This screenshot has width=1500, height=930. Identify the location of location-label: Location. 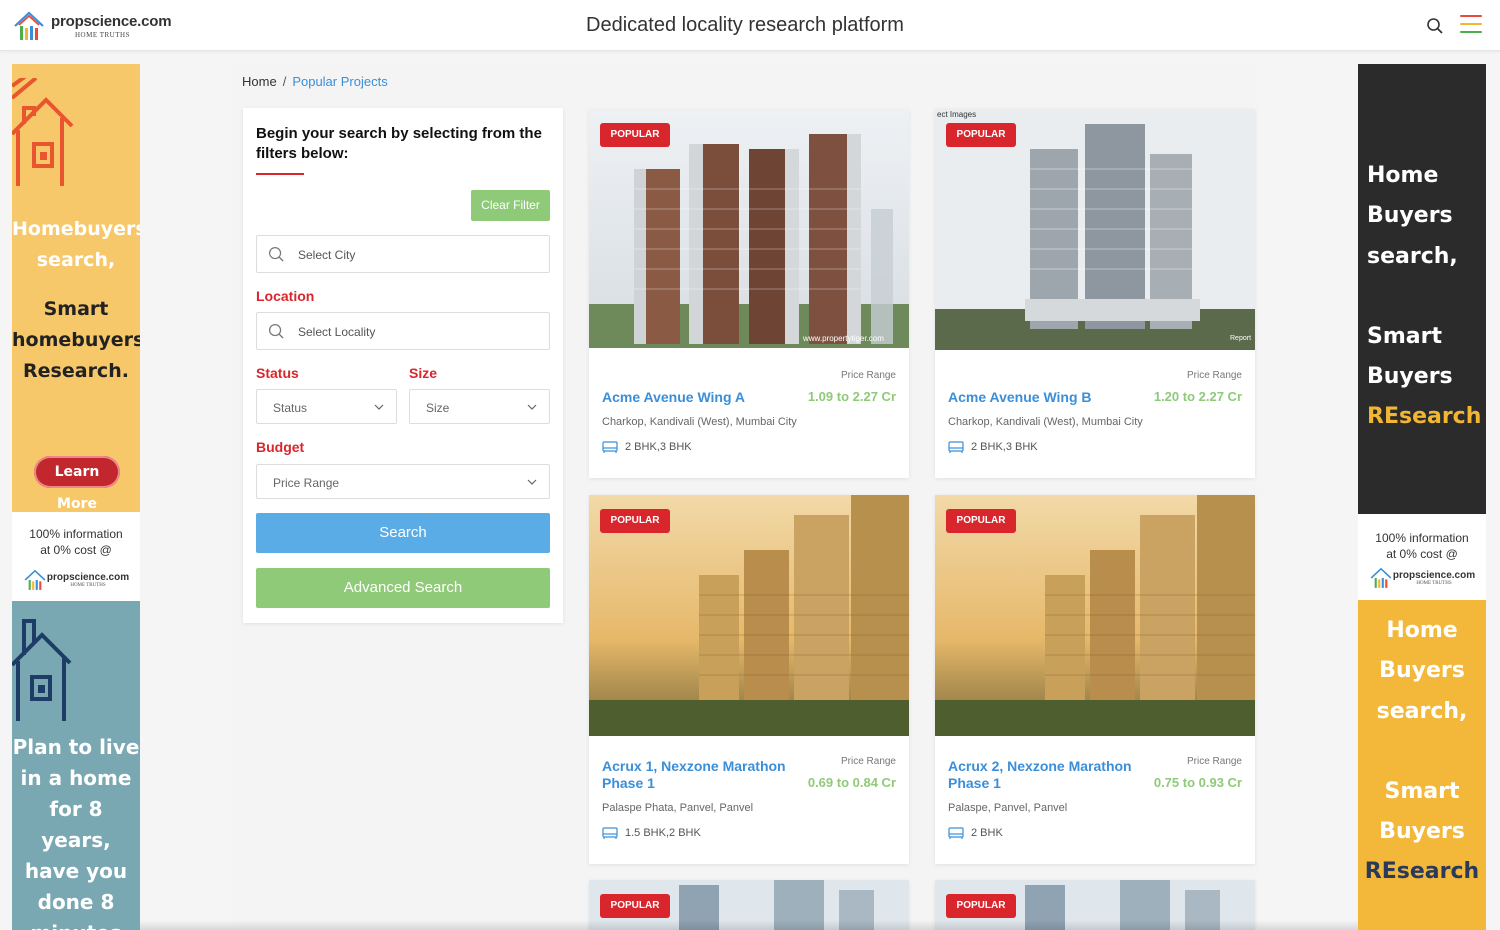
(285, 296).